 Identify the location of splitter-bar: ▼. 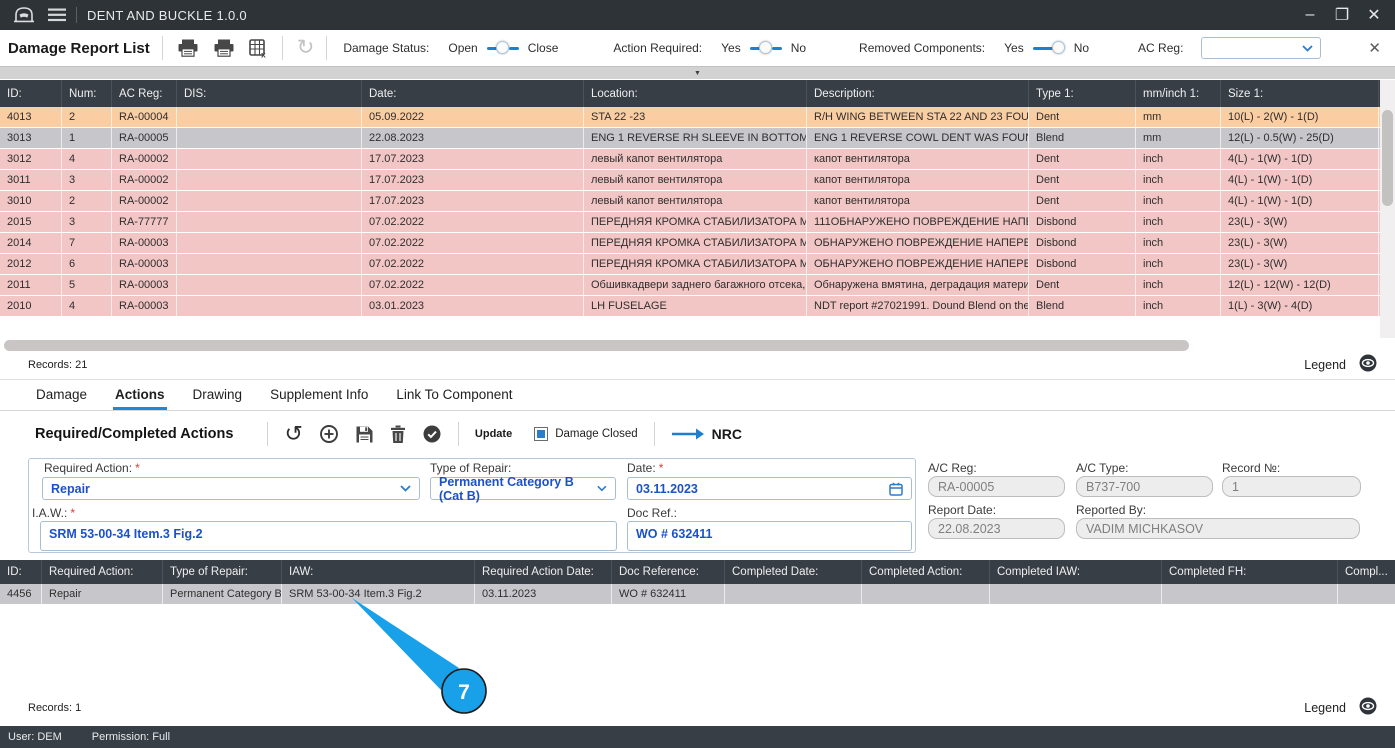
(697, 72).